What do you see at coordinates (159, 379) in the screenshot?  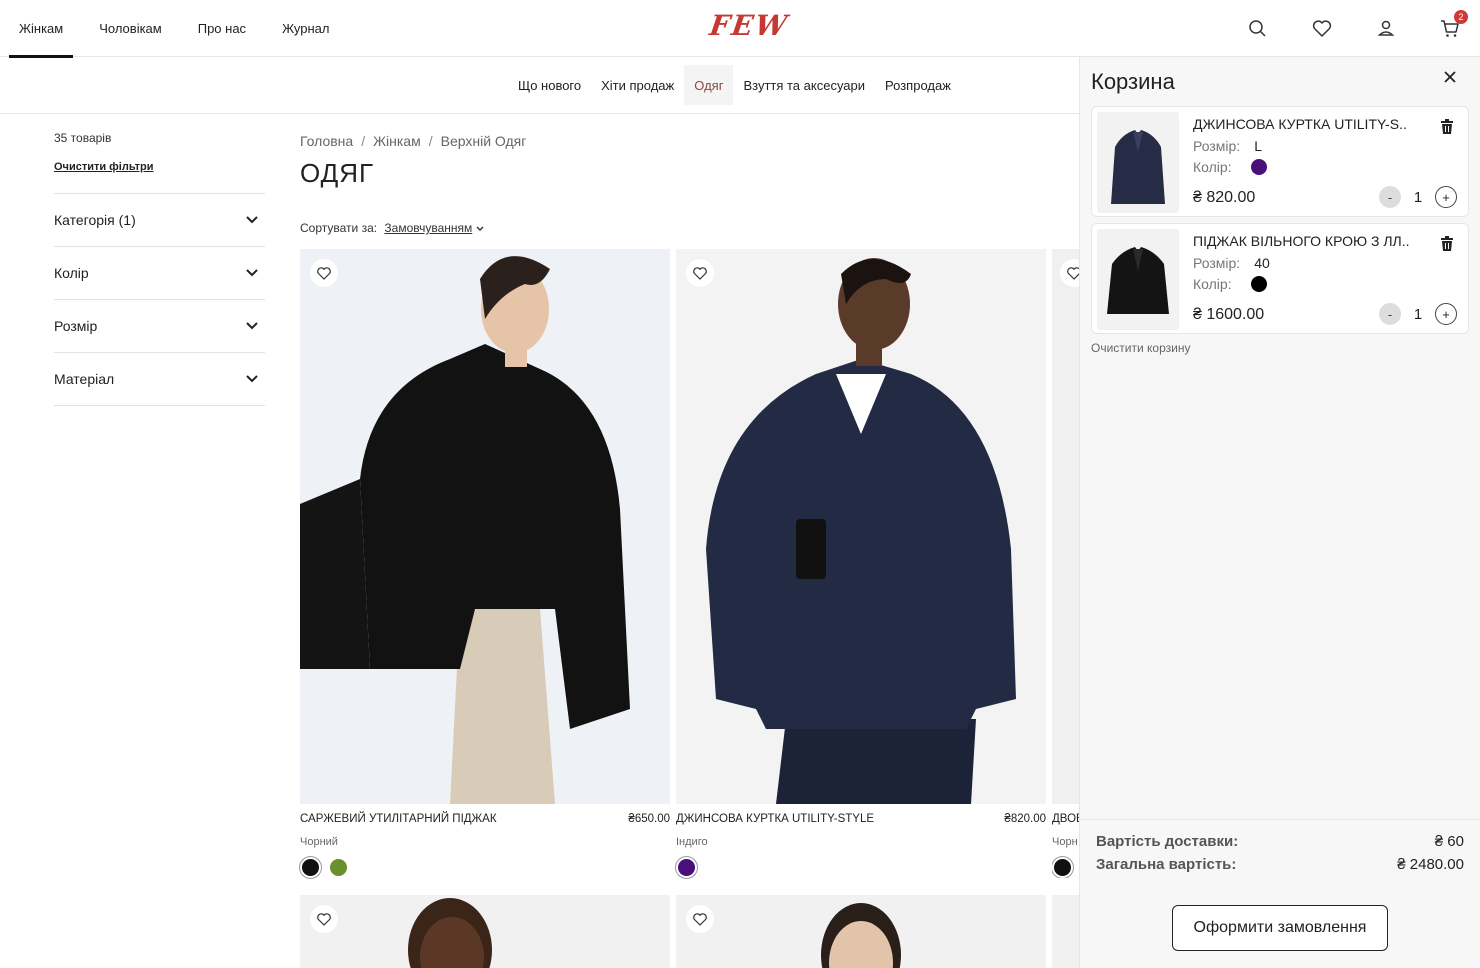 I see `filter-material: Матеріал` at bounding box center [159, 379].